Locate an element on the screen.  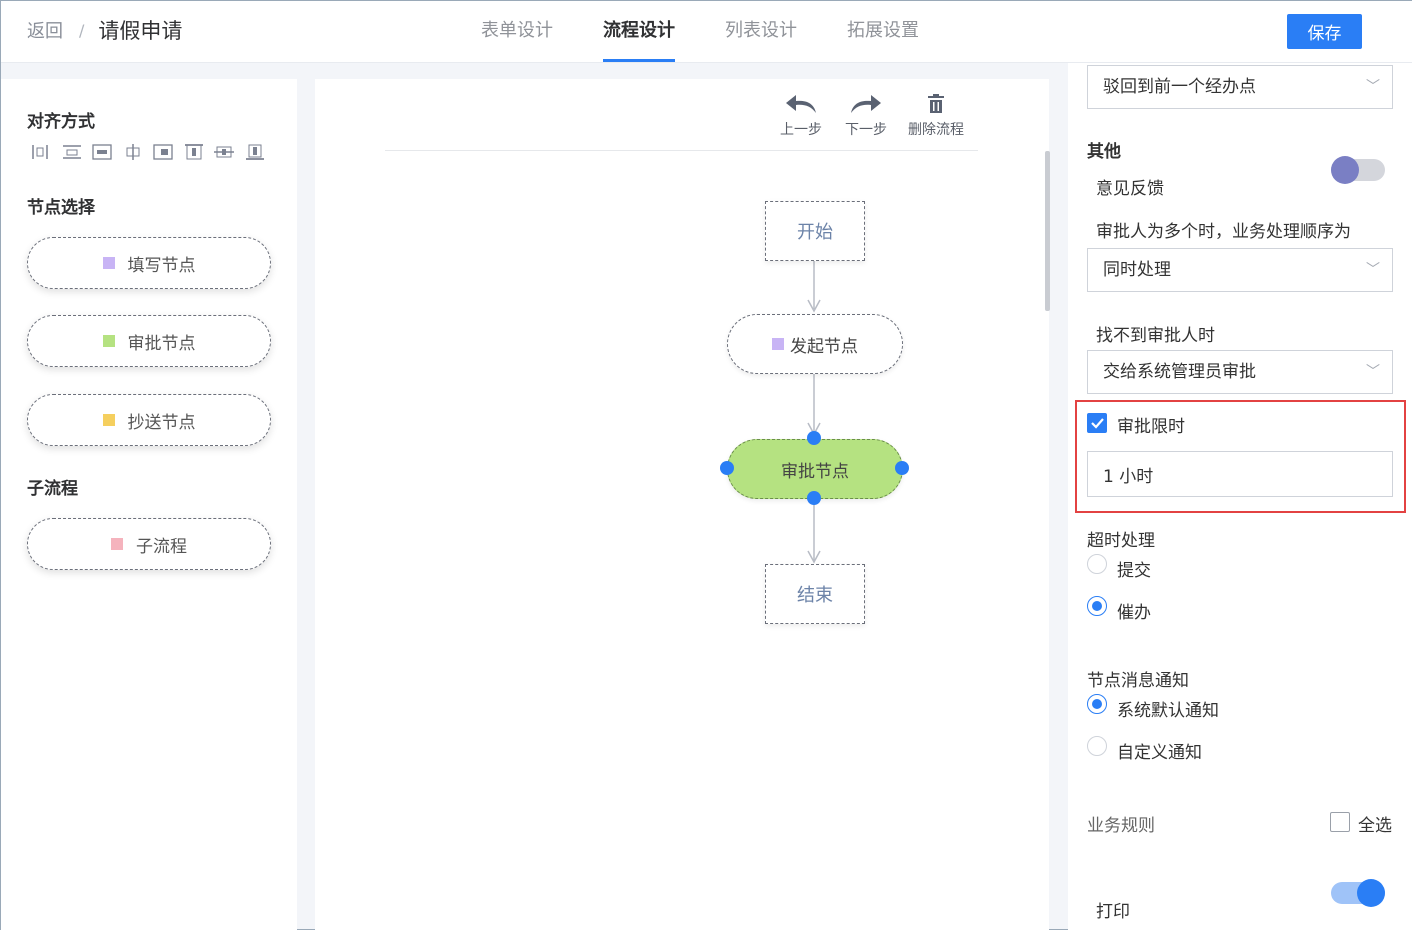
notify-section-title: 节点消息通知 is located at coordinates (1138, 681).